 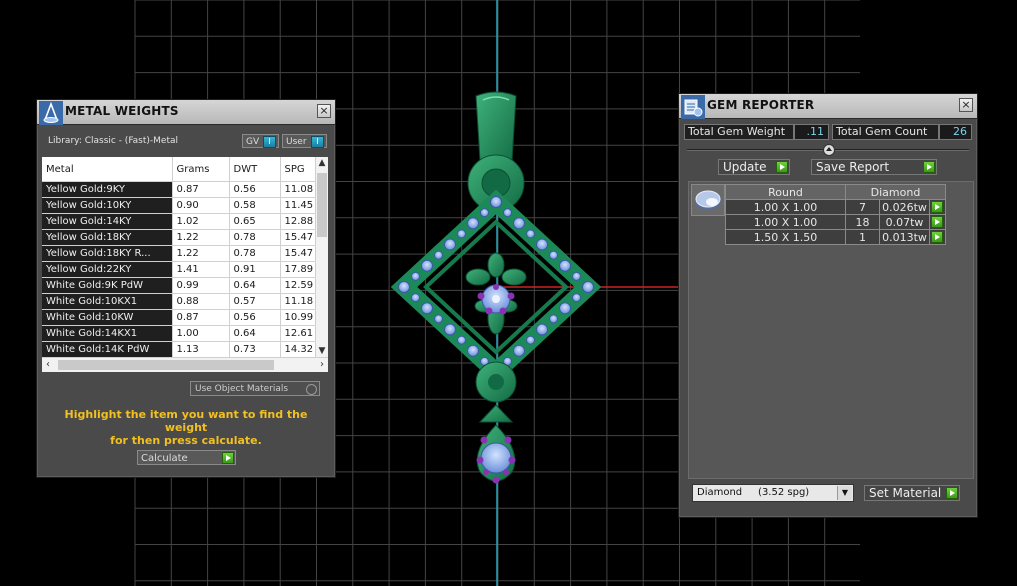 What do you see at coordinates (304, 141) in the screenshot?
I see `user-toggle: User I` at bounding box center [304, 141].